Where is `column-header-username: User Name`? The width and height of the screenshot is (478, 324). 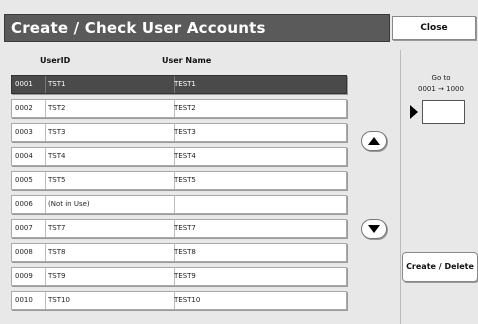
column-header-username: User Name is located at coordinates (187, 60).